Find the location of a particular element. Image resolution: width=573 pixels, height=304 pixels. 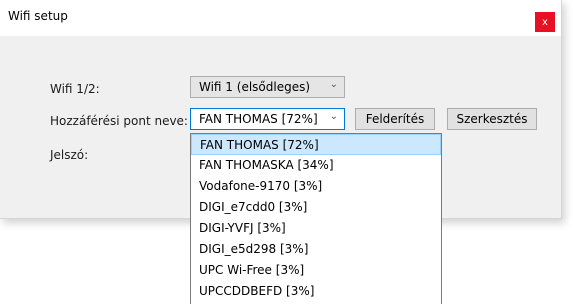

dropdown-item: DIGI_e7cdd0 [3%] is located at coordinates (316, 207).